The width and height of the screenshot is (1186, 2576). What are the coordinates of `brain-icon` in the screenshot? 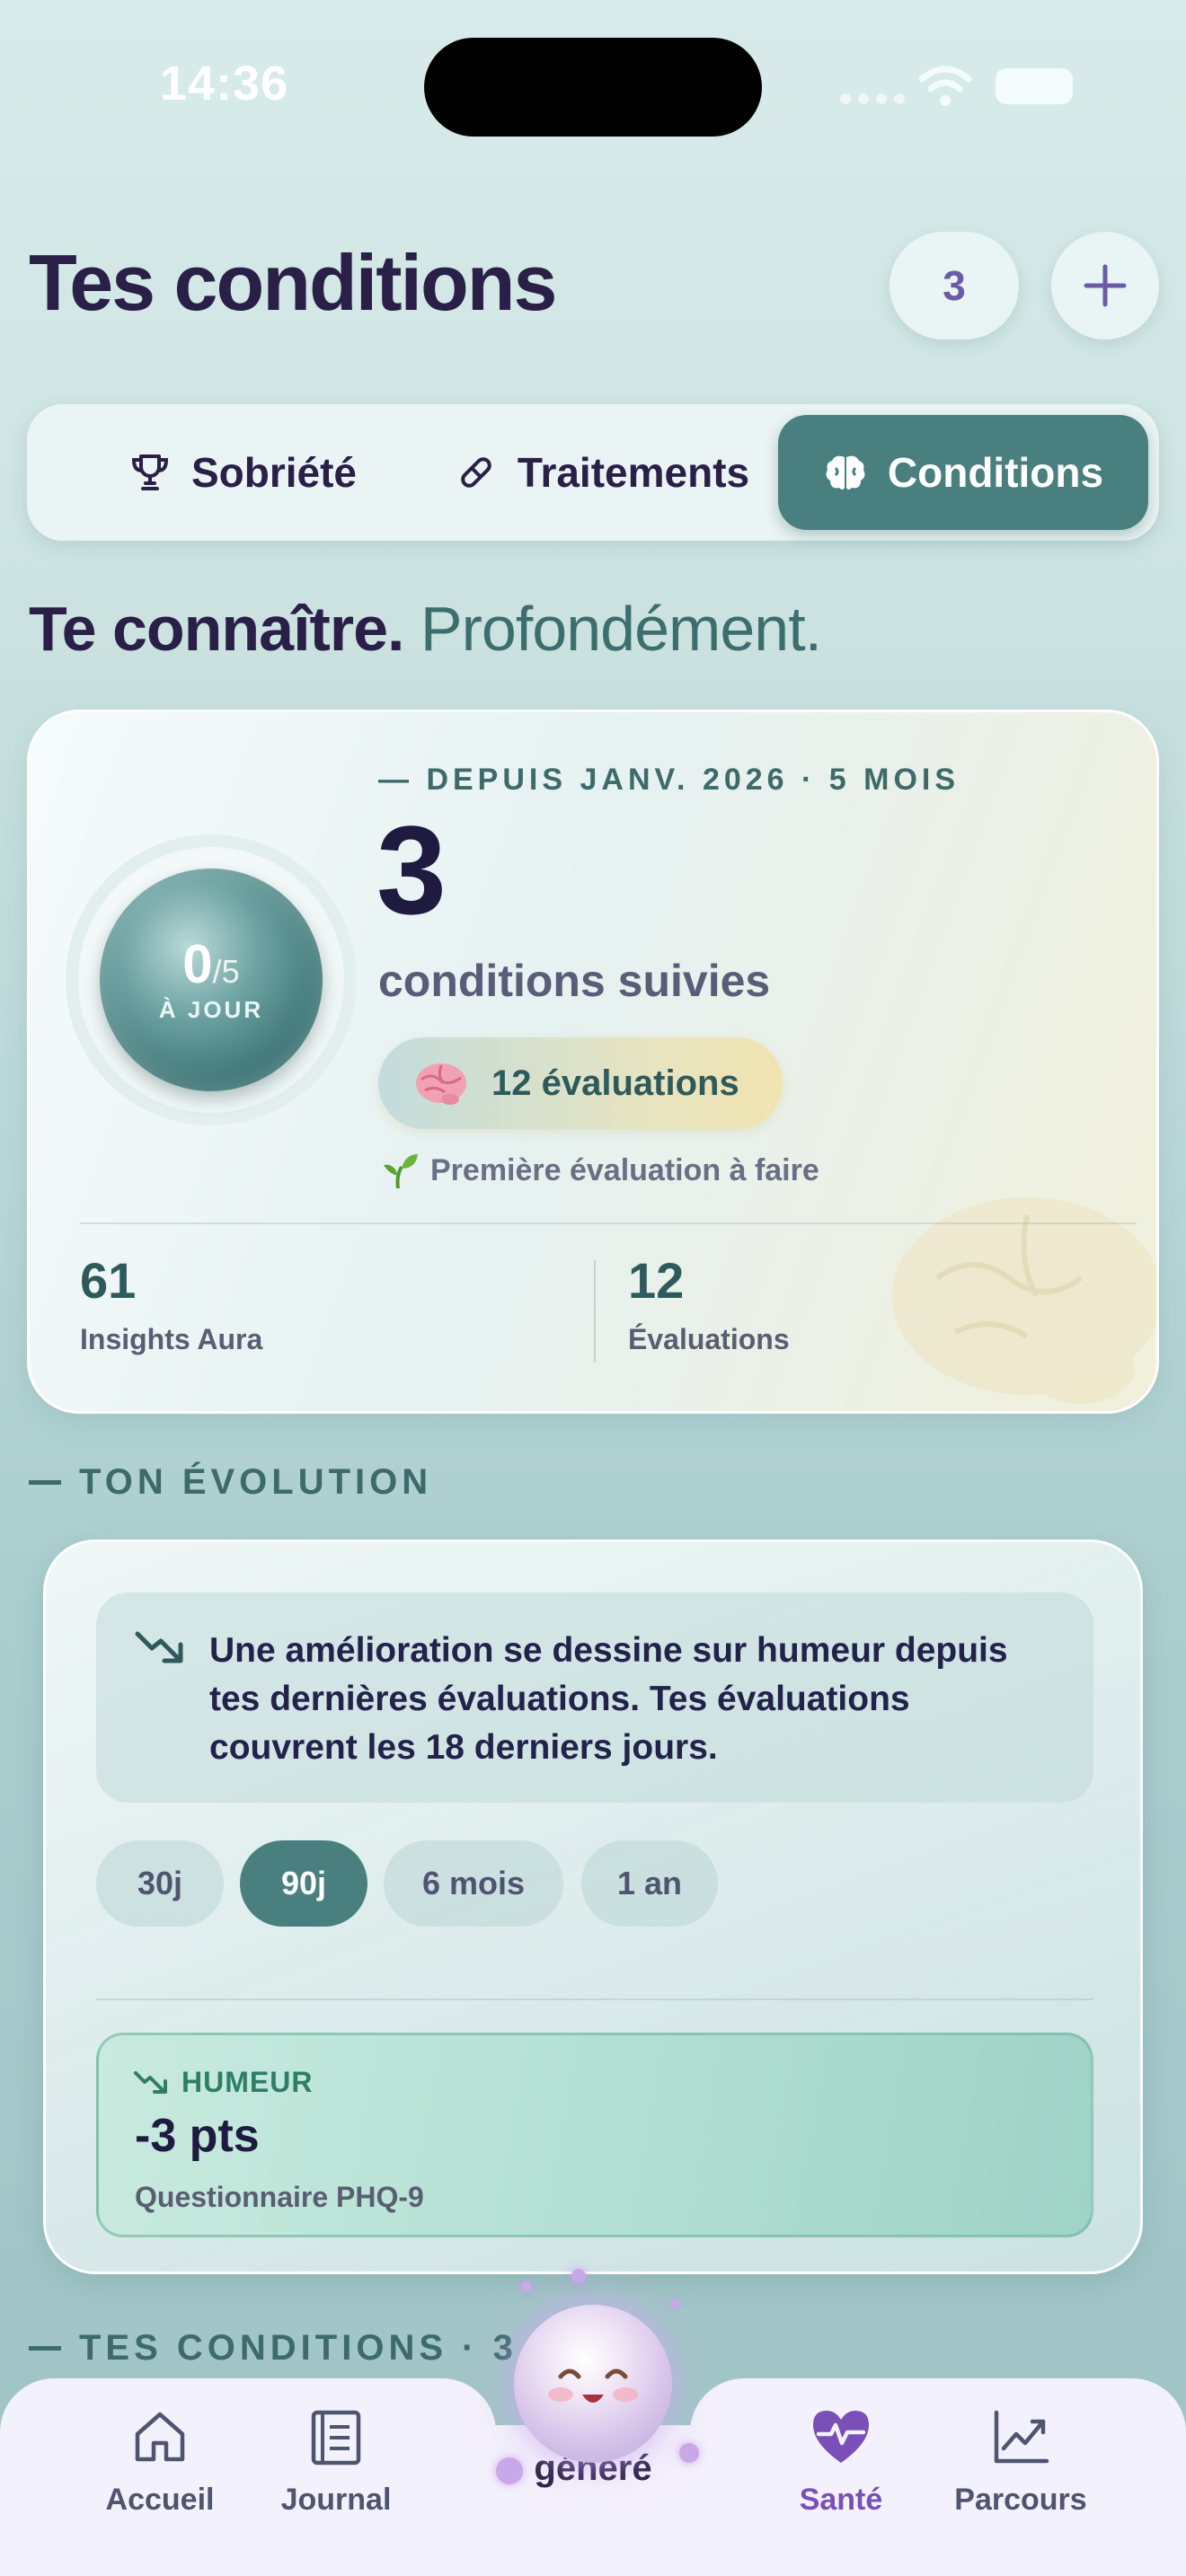 It's located at (845, 472).